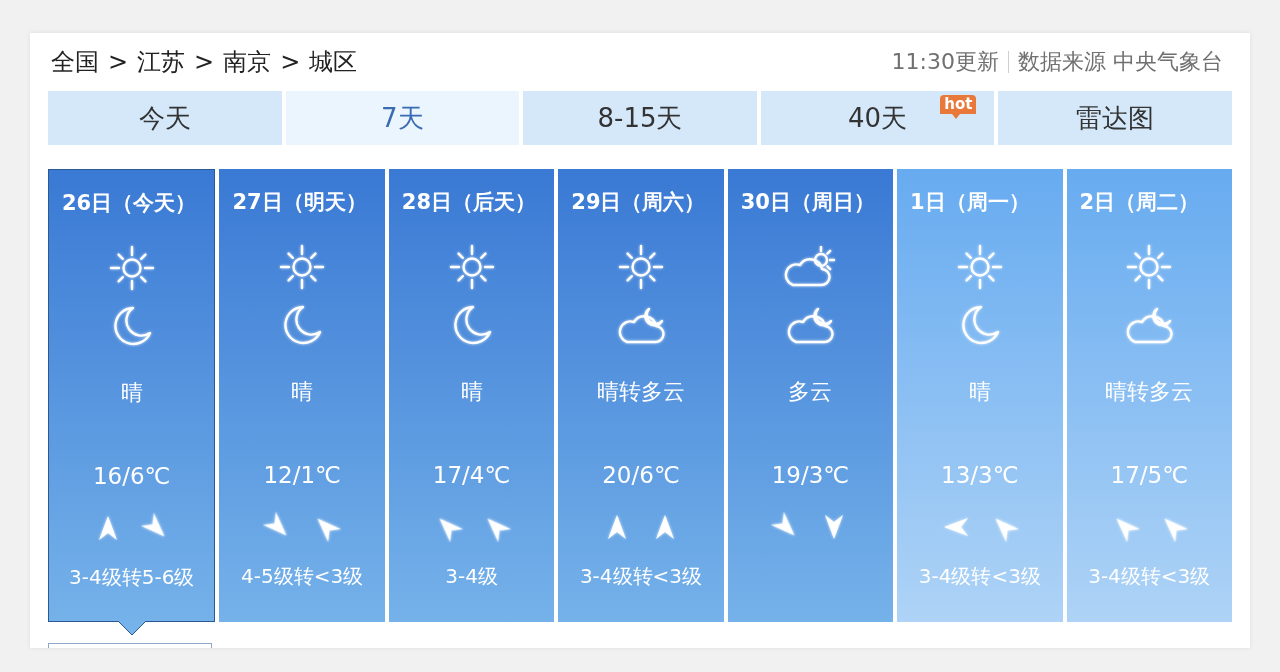  Describe the element at coordinates (638, 202) in the screenshot. I see `day-date: 29日（周六）` at that location.